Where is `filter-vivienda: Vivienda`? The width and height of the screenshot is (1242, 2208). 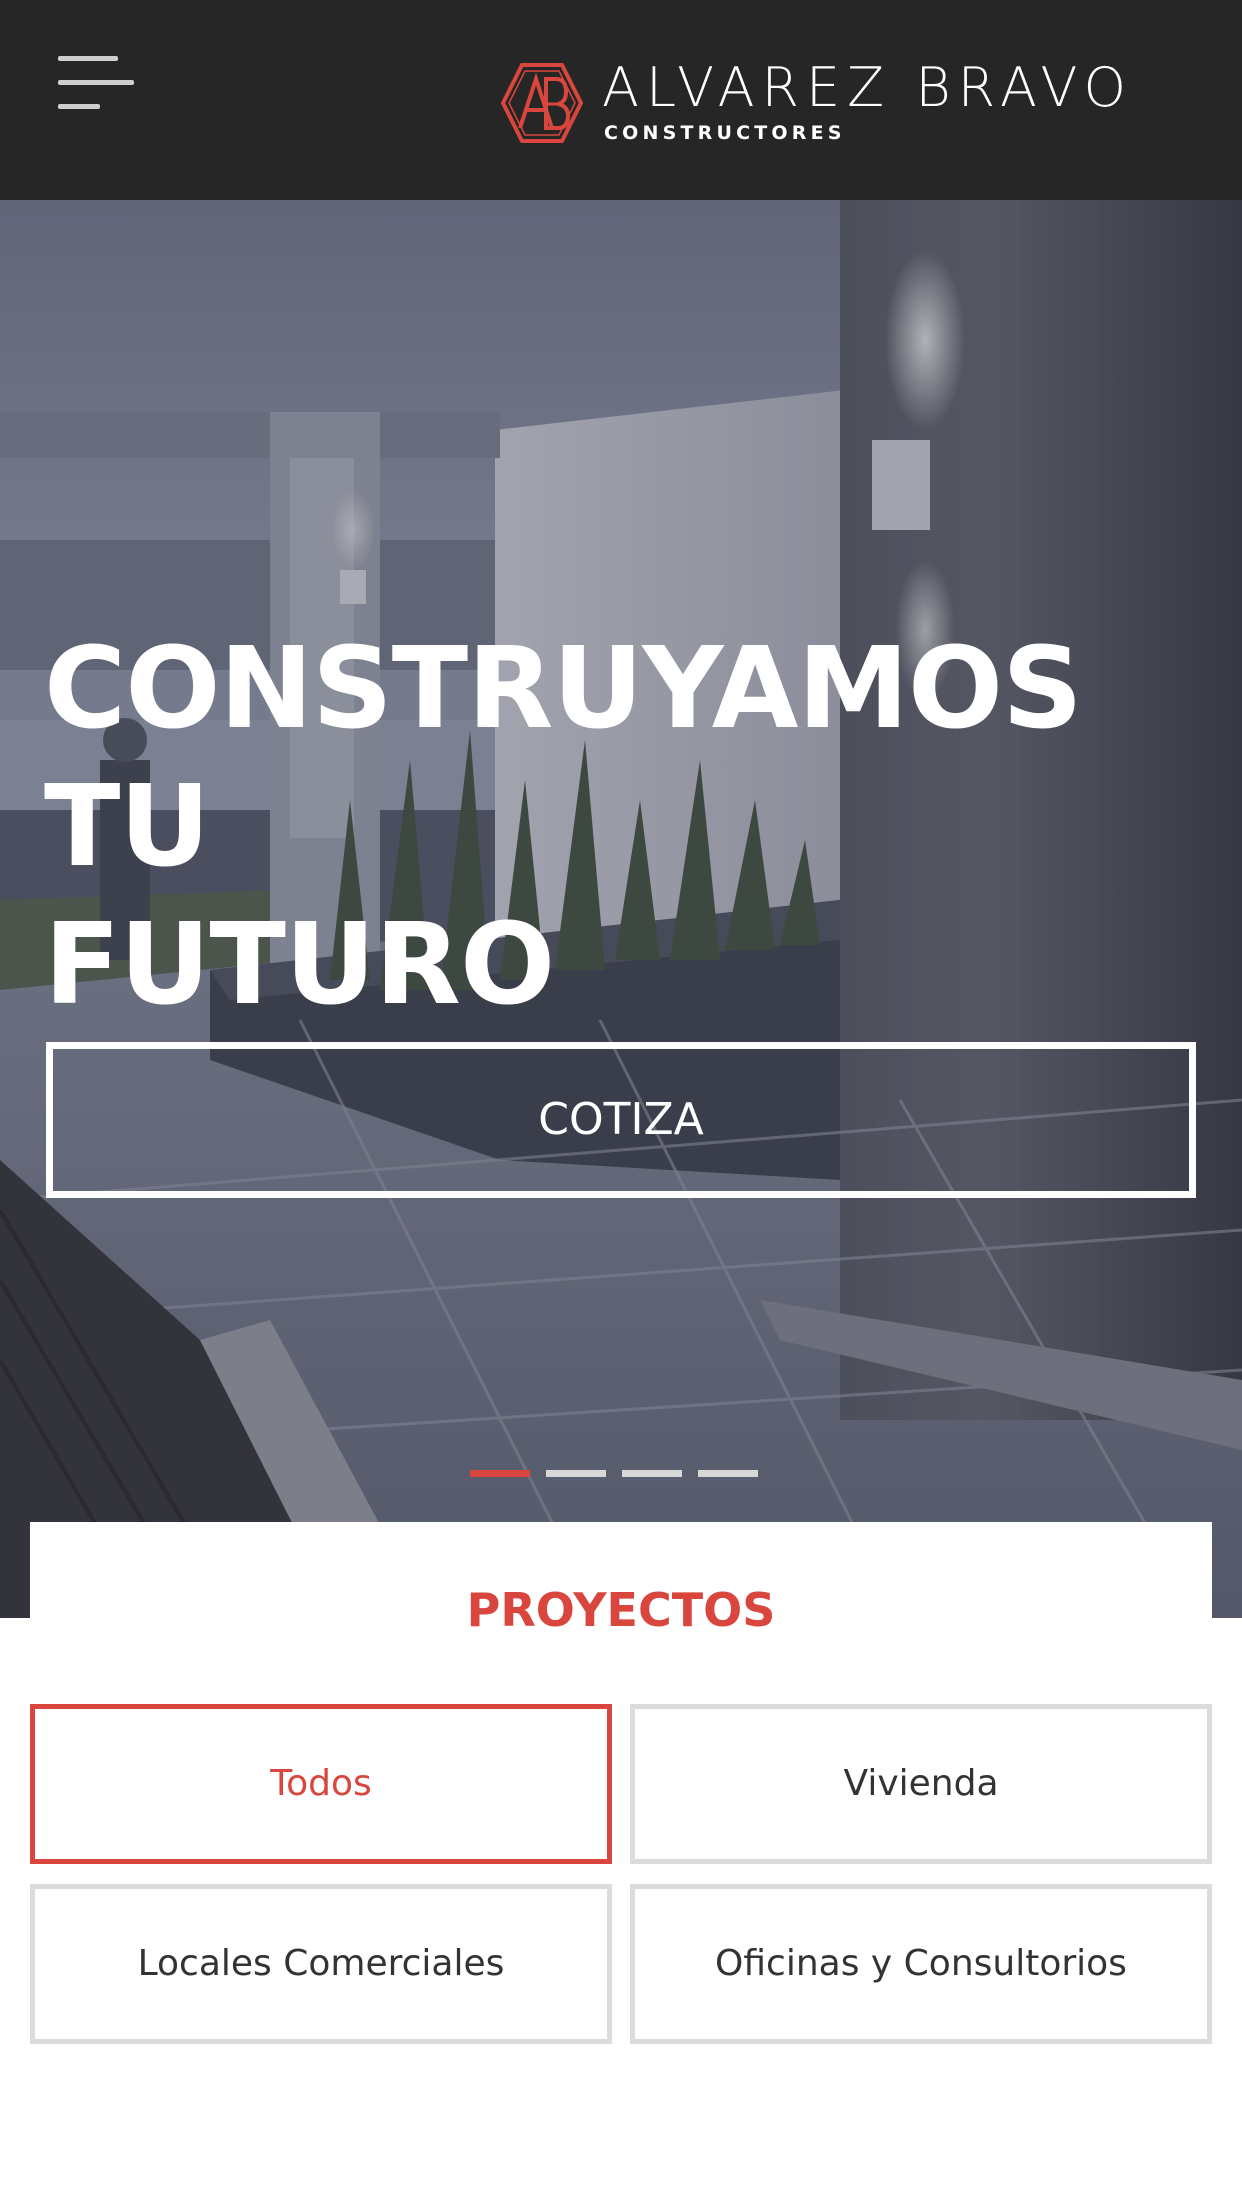 filter-vivienda: Vivienda is located at coordinates (921, 1784).